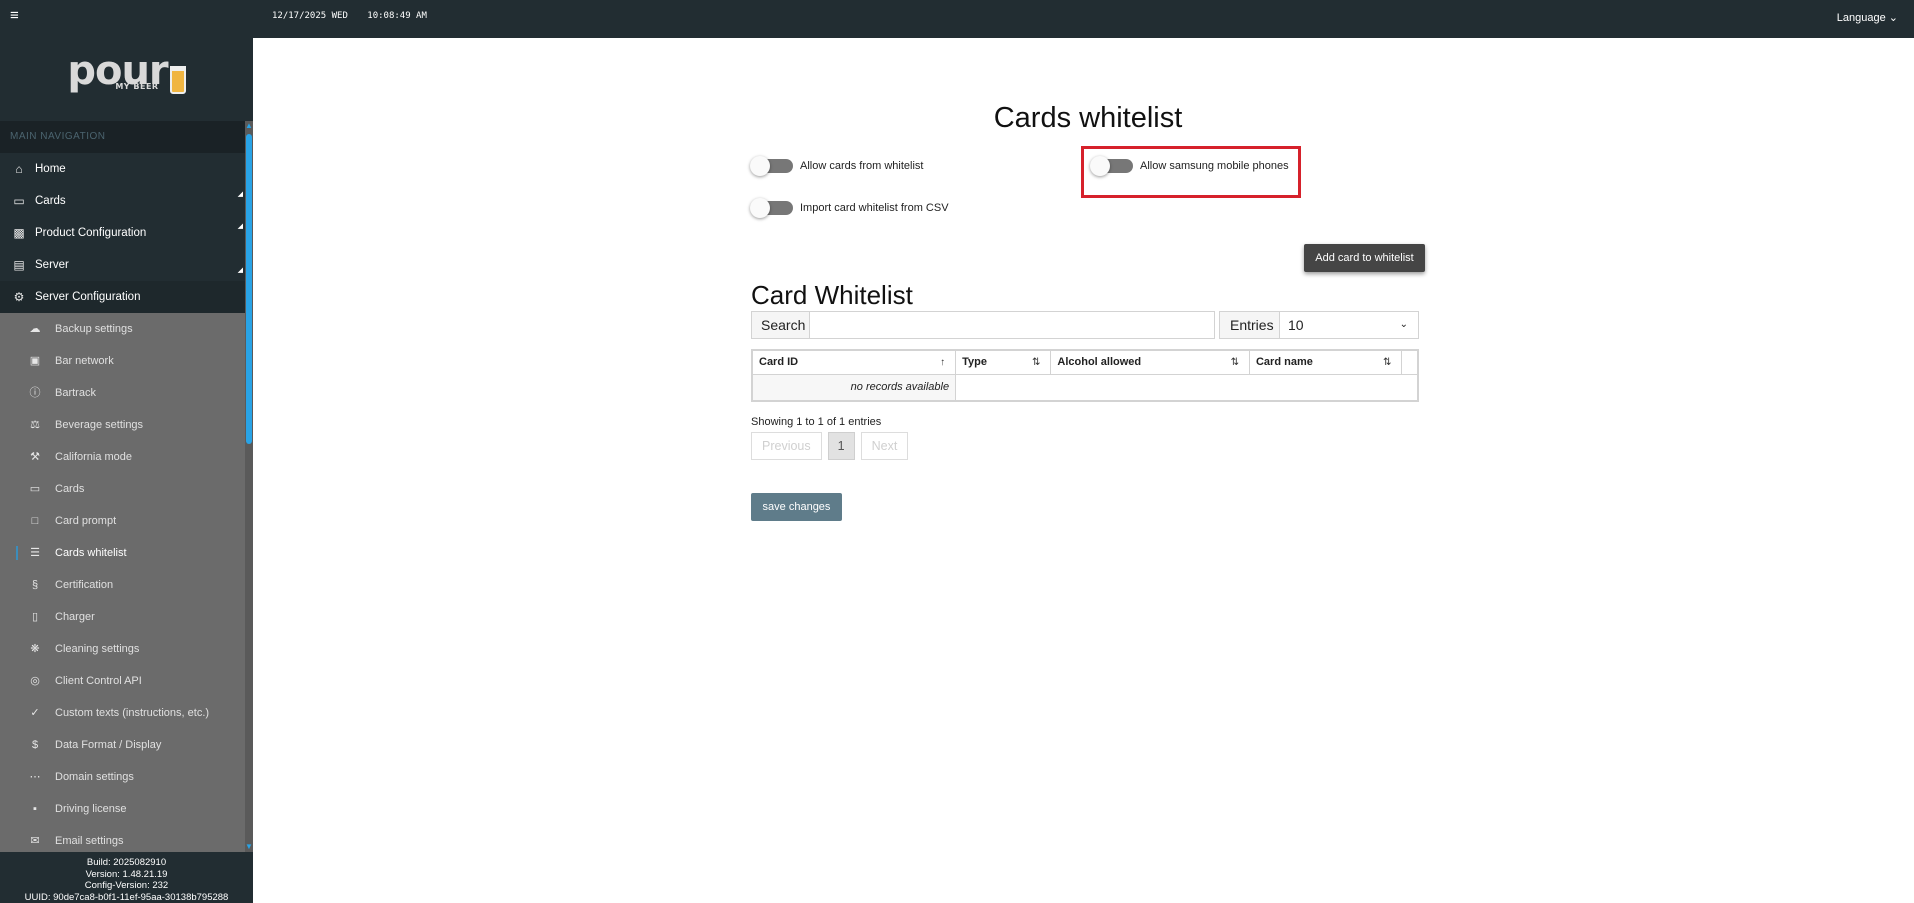 This screenshot has width=1914, height=903. I want to click on scroll-up-arrow-icon: ▲, so click(249, 126).